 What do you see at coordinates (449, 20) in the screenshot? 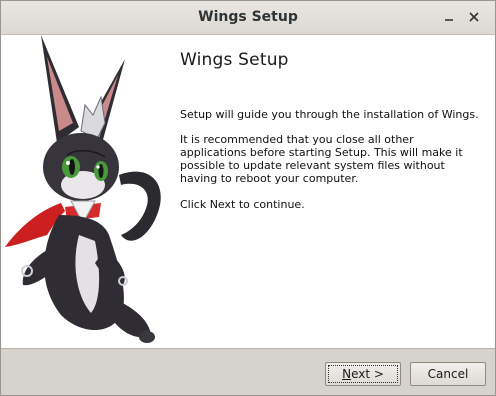
I see `minimize-icon` at bounding box center [449, 20].